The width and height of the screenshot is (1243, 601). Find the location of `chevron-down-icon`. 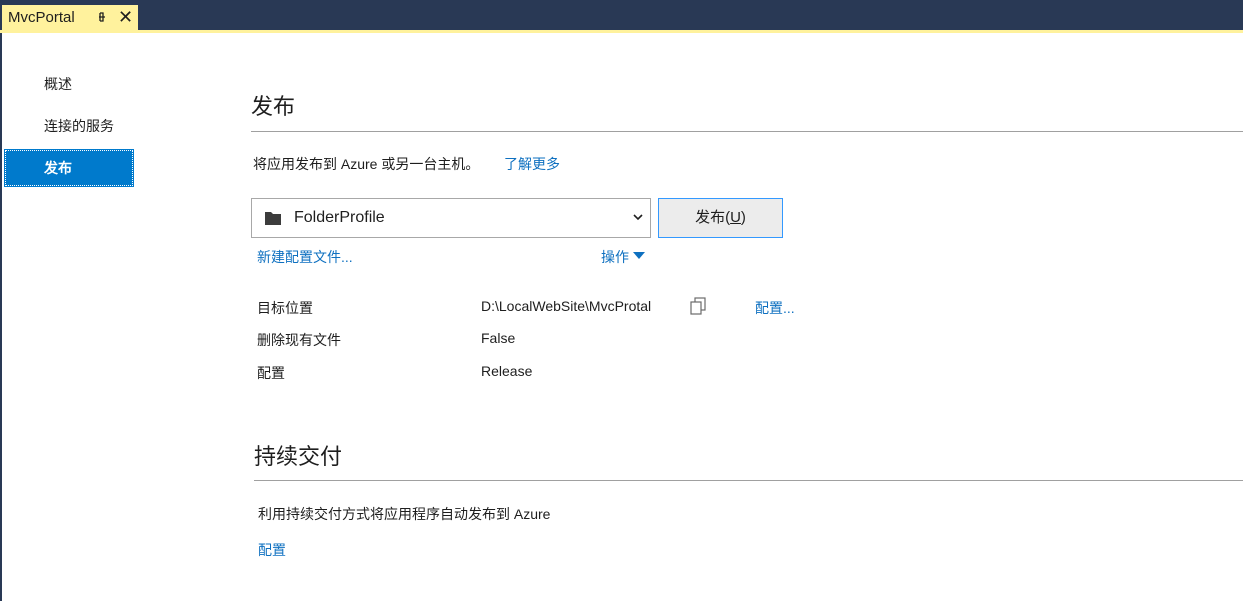

chevron-down-icon is located at coordinates (638, 217).